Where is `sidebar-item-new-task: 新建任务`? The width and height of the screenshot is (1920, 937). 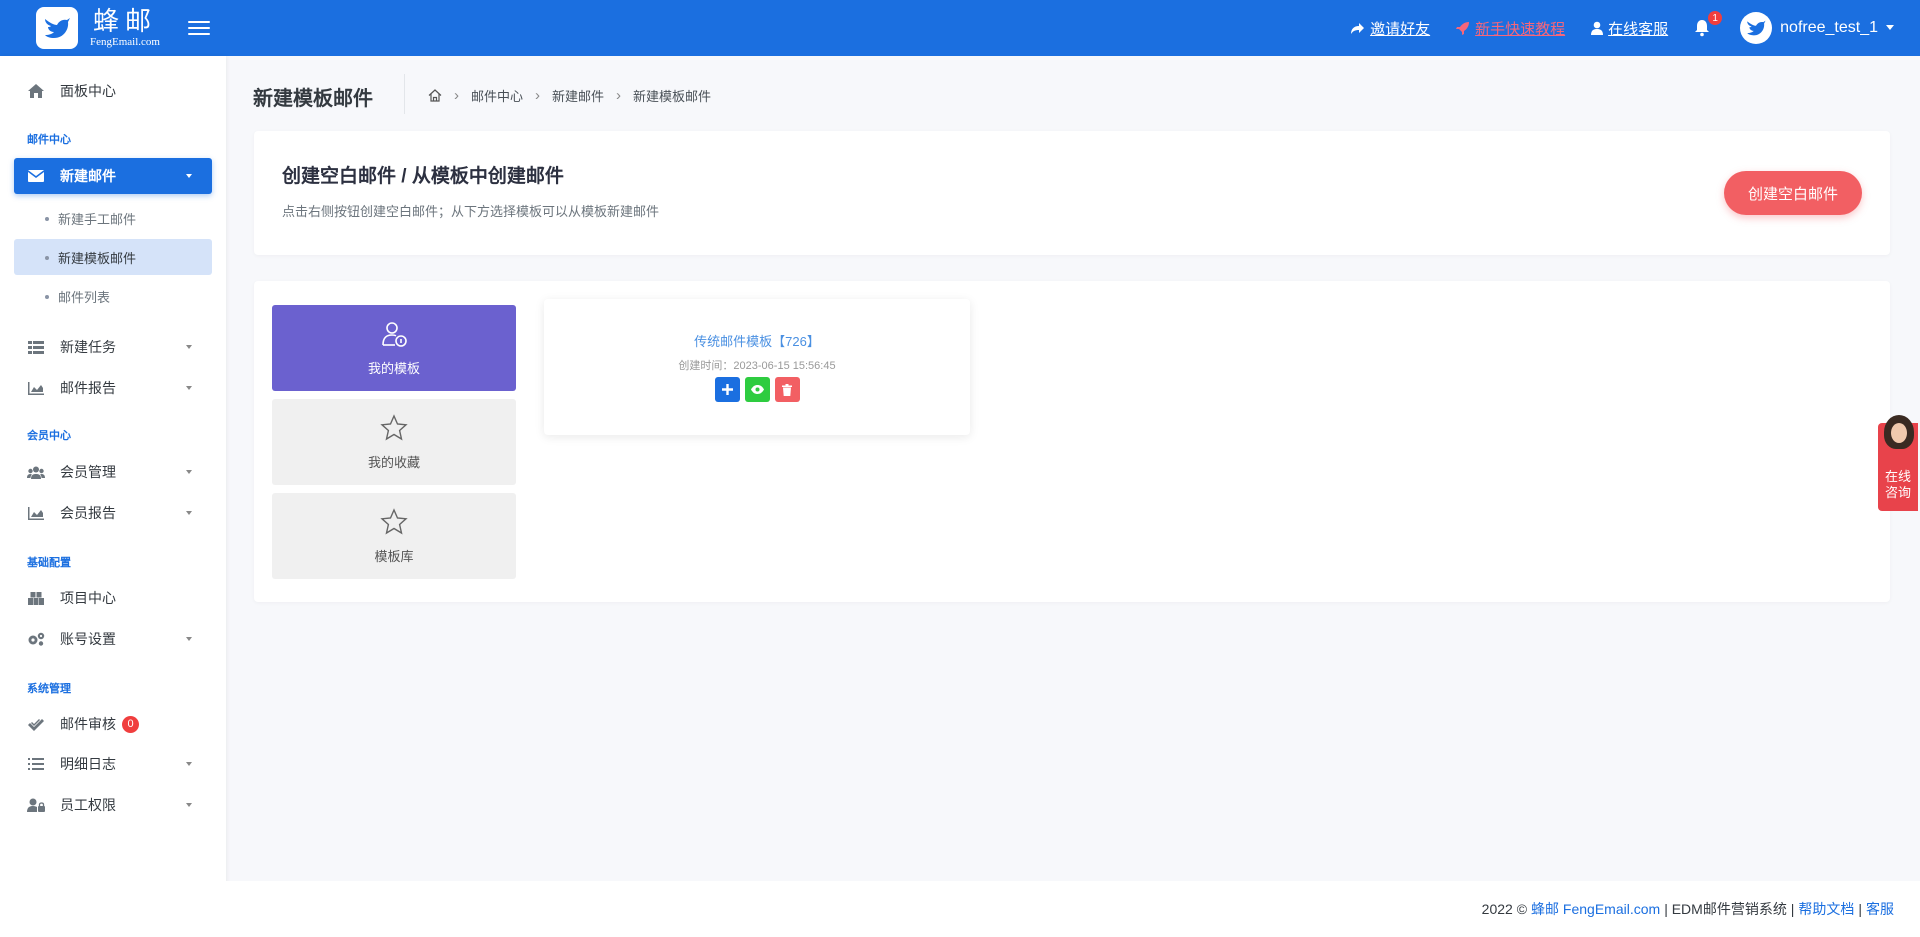 sidebar-item-new-task: 新建任务 is located at coordinates (113, 347).